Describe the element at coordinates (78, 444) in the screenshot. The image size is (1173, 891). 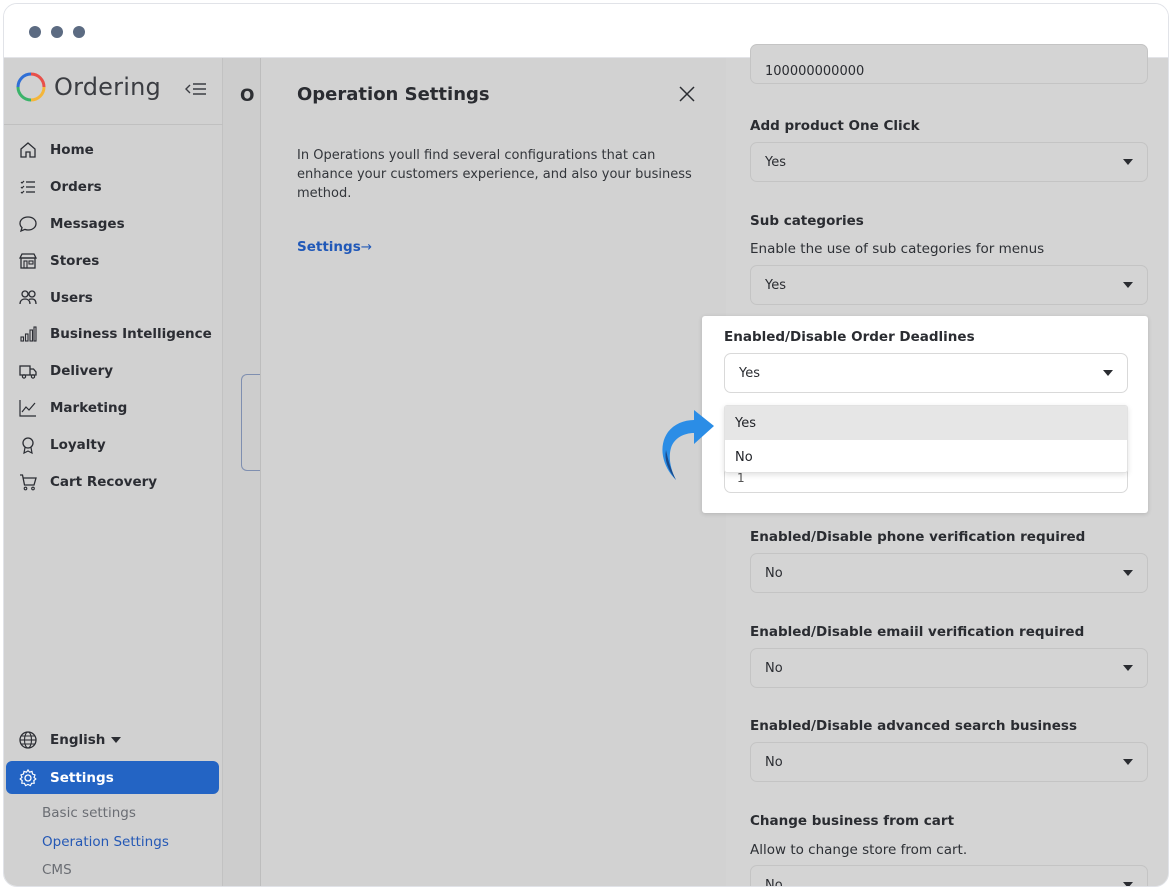
I see `sidebar-item-label: Loyalty` at that location.